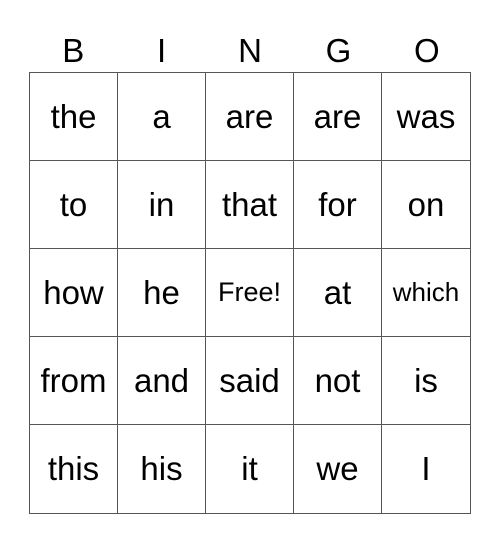 This screenshot has height=544, width=500. What do you see at coordinates (338, 50) in the screenshot?
I see `header-letter-g: G` at bounding box center [338, 50].